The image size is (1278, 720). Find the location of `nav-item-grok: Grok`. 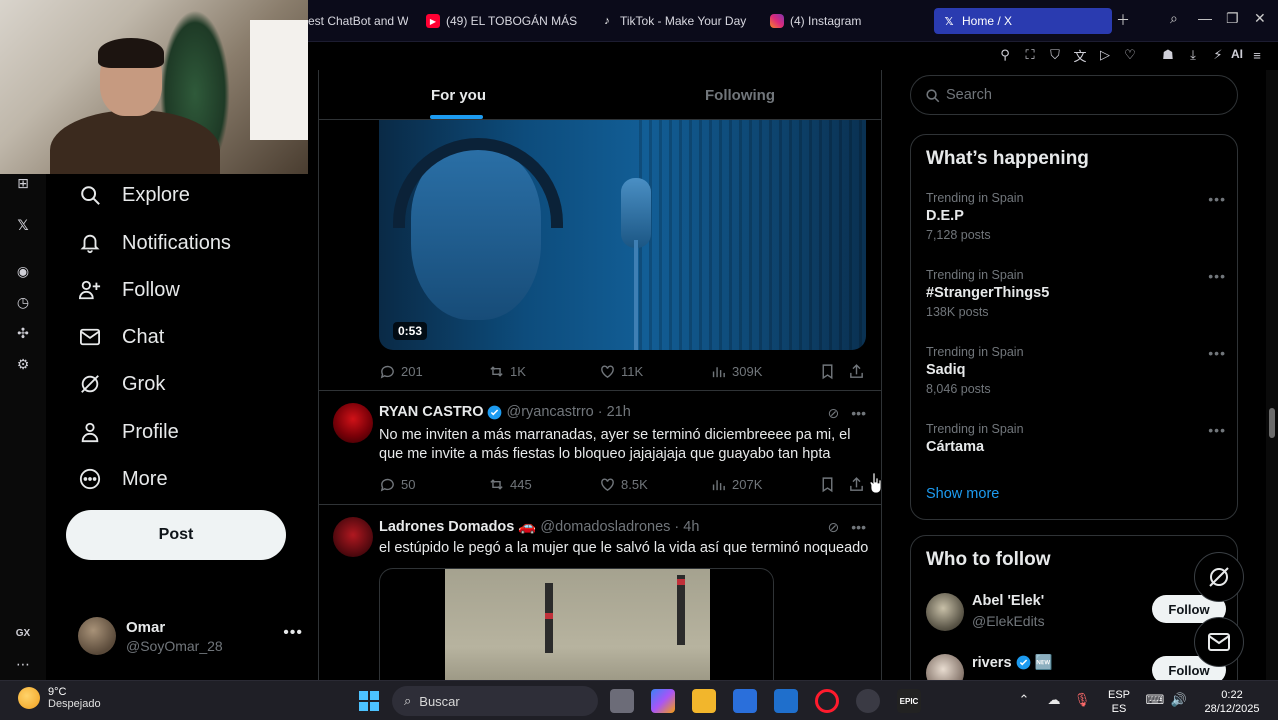

nav-item-grok: Grok is located at coordinates (121, 384).